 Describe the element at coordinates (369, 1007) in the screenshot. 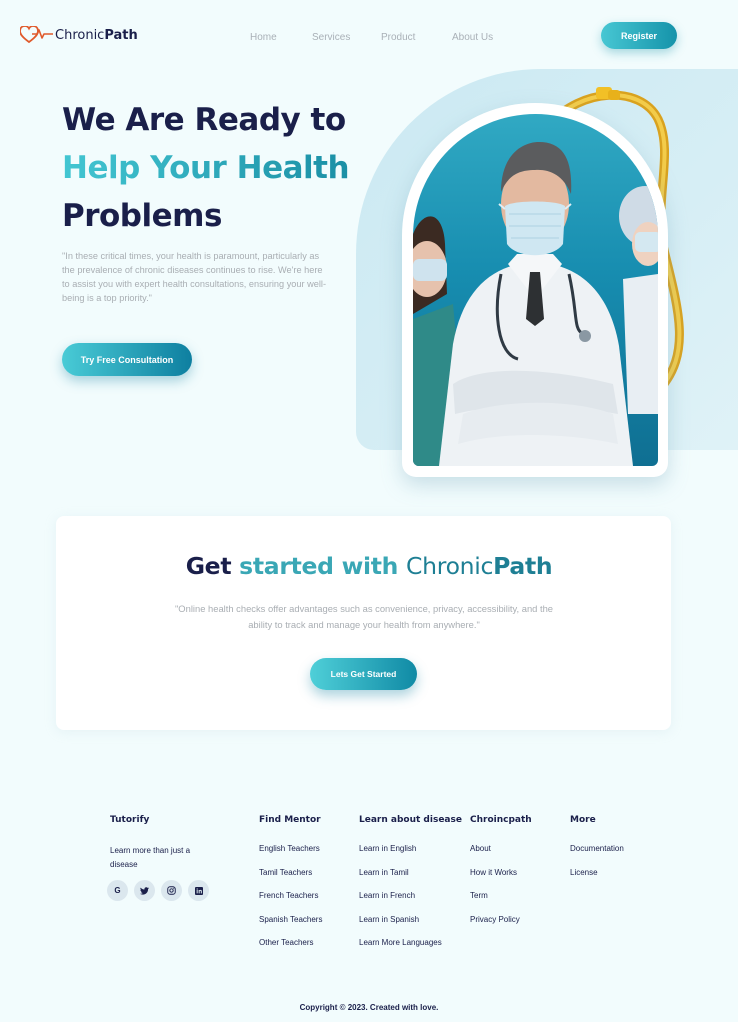

I see `copyright-text: Copyright © 2023. Created with love.` at that location.